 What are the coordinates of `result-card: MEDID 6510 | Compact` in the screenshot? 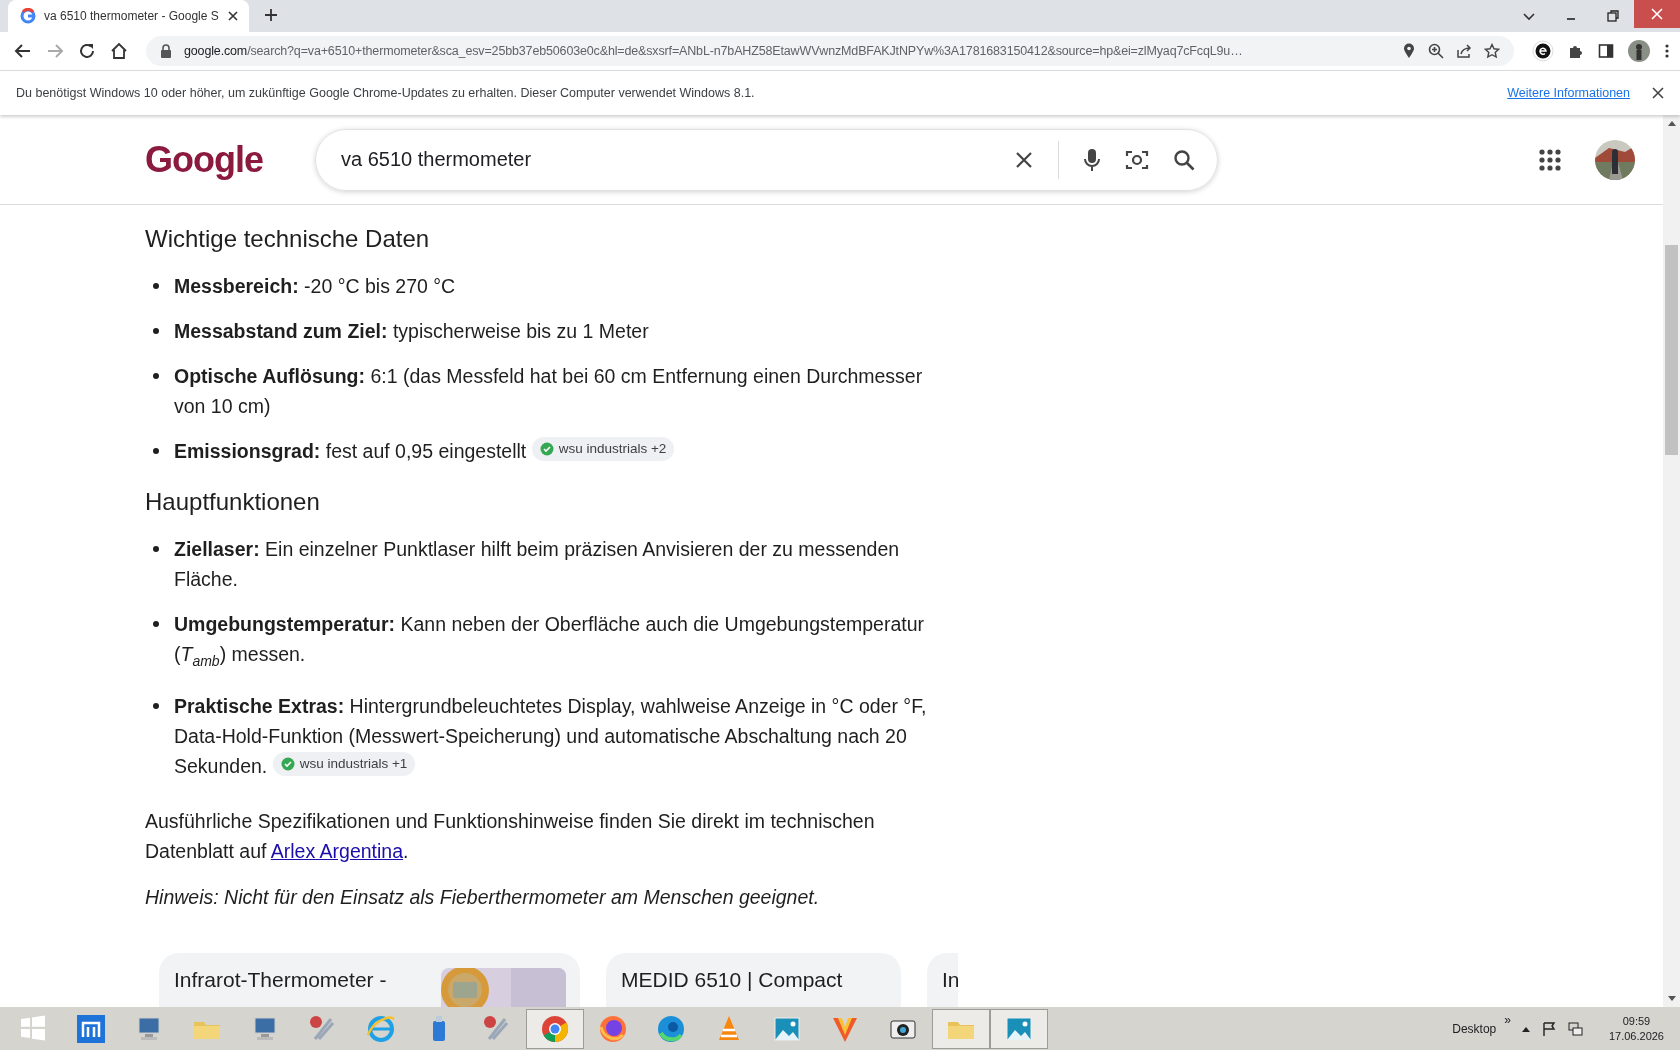 It's located at (753, 979).